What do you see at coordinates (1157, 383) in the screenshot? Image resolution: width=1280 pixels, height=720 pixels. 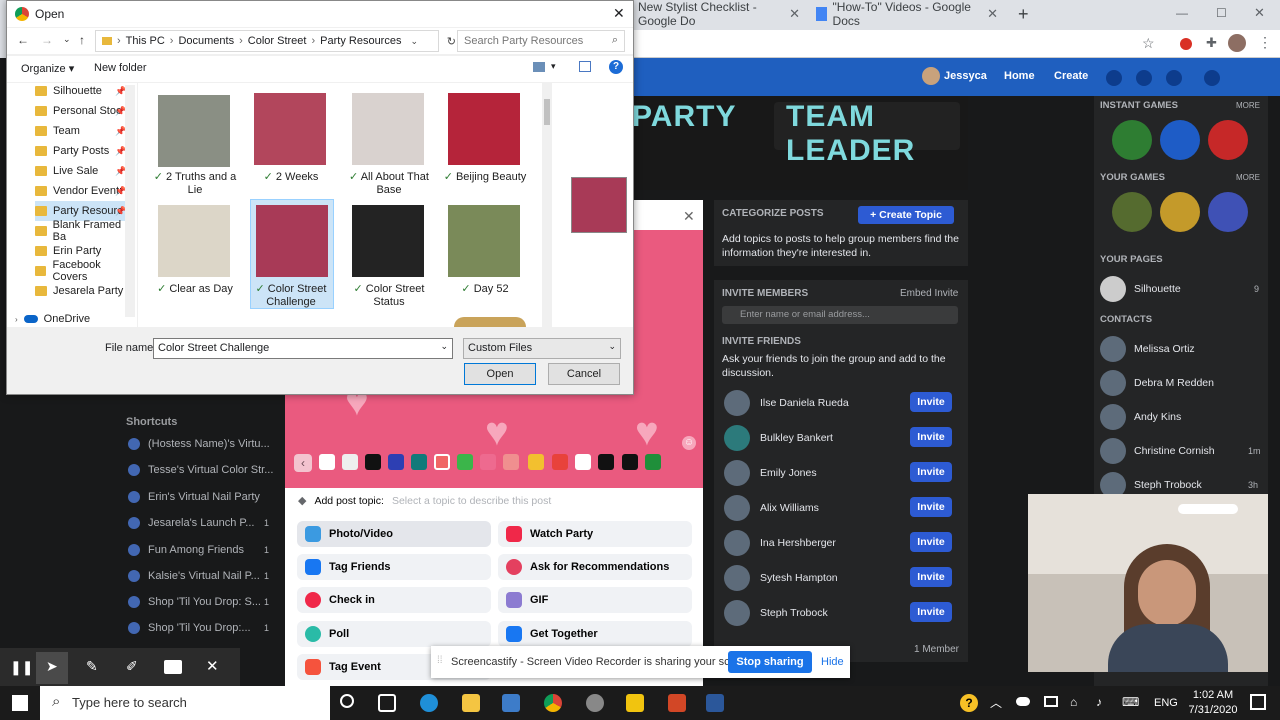 I see `contact-item: Debra M Redden` at bounding box center [1157, 383].